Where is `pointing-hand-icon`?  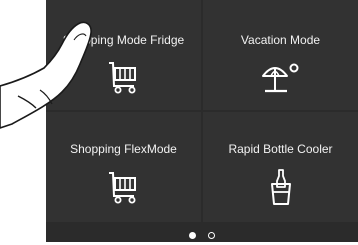 pointing-hand-icon is located at coordinates (46, 75).